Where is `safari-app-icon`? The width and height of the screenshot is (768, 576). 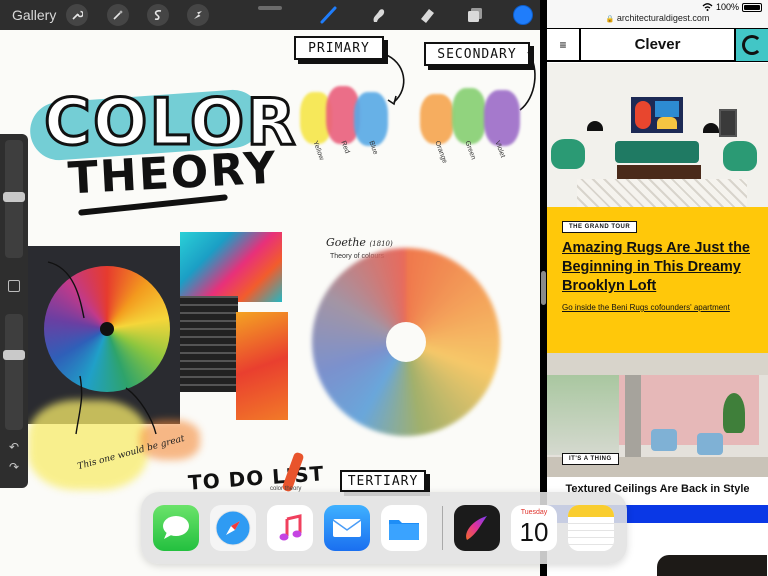 safari-app-icon is located at coordinates (233, 528).